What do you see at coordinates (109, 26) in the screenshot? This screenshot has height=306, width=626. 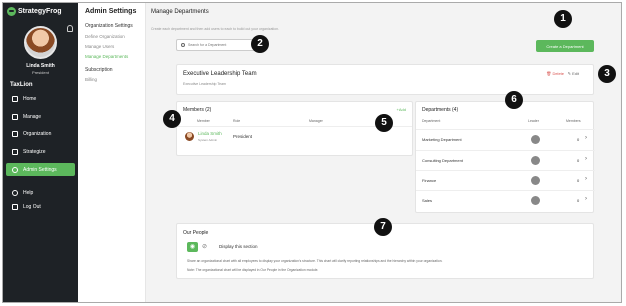 I see `submenu-section-organization: Organization Settings` at bounding box center [109, 26].